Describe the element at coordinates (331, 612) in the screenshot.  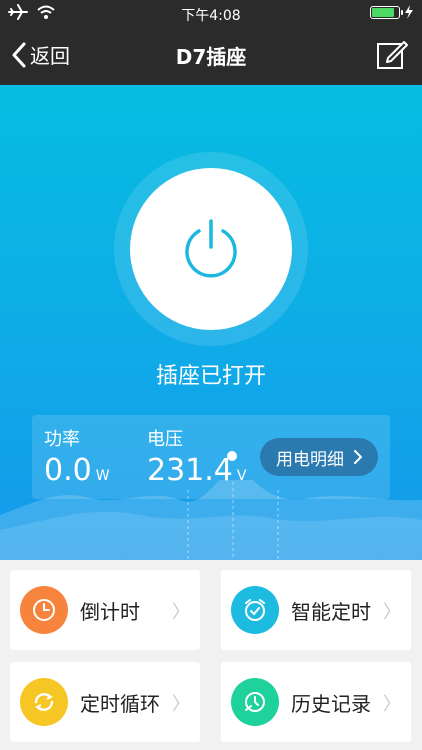
I see `tile-label-smart-timer: 智能定时` at that location.